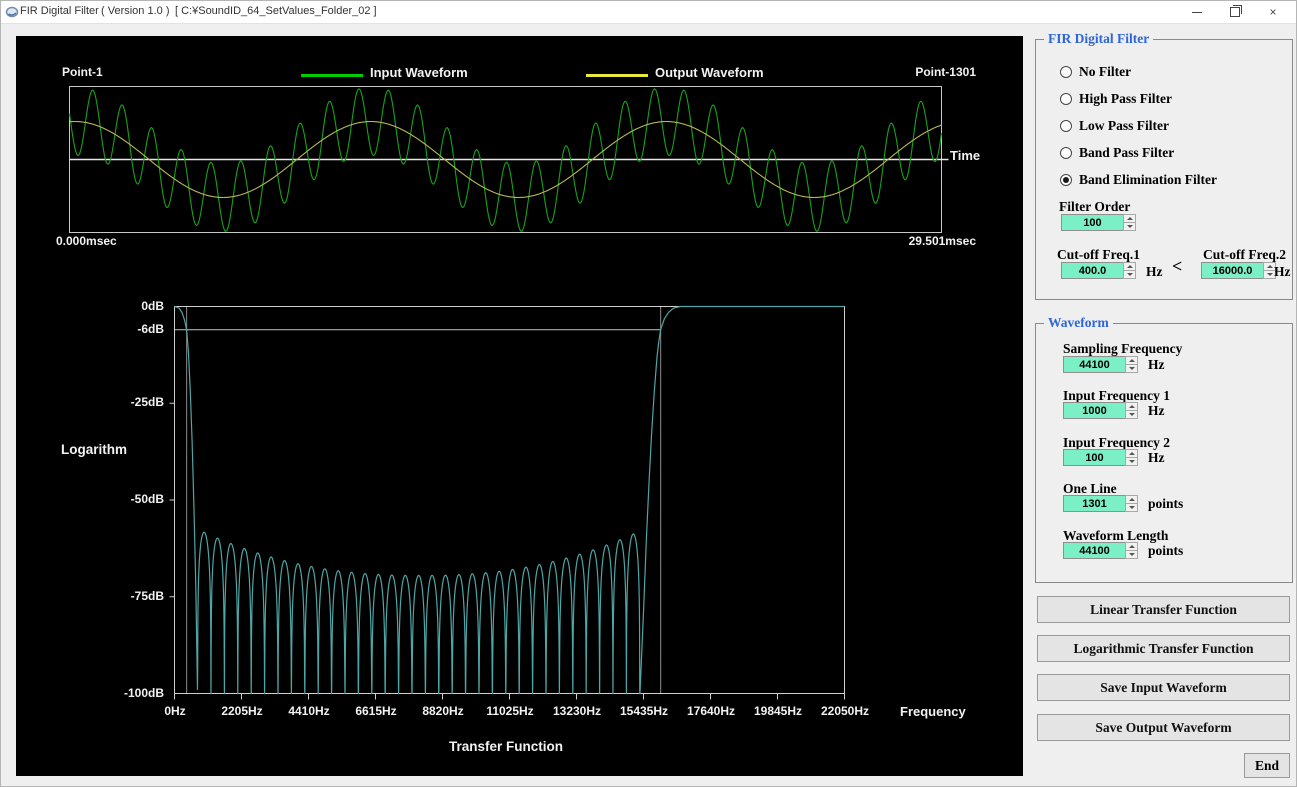 This screenshot has height=787, width=1297. I want to click on end-button: End, so click(1267, 765).